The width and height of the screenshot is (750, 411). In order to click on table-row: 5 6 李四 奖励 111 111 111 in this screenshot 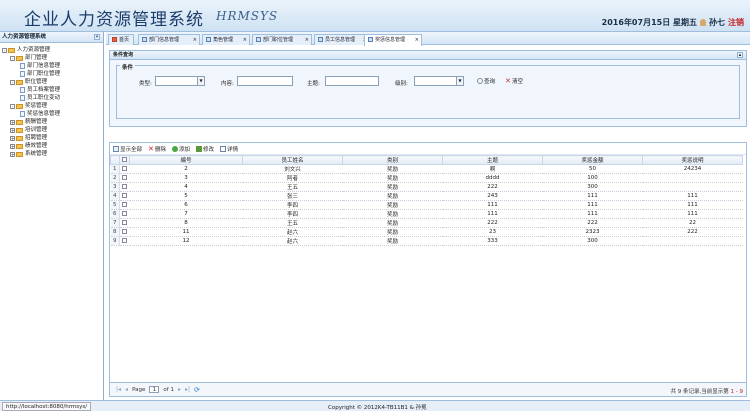, I will do `click(426, 205)`.